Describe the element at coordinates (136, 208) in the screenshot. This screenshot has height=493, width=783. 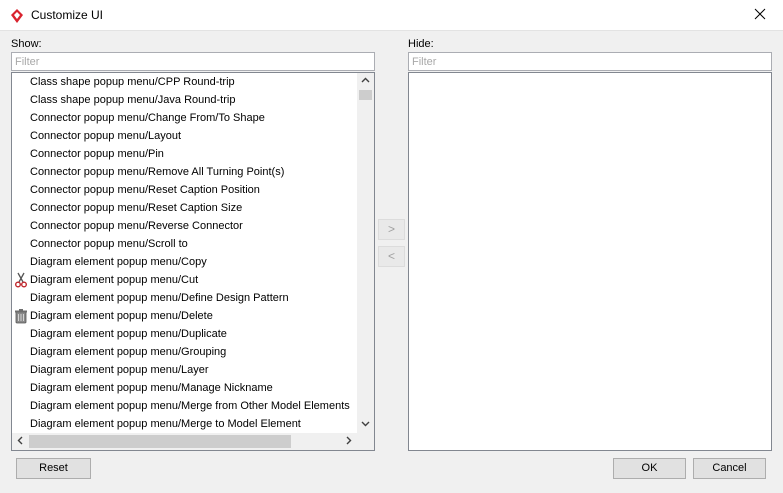
I see `list-item-label: Connector popup menu/Reset Caption Size` at that location.